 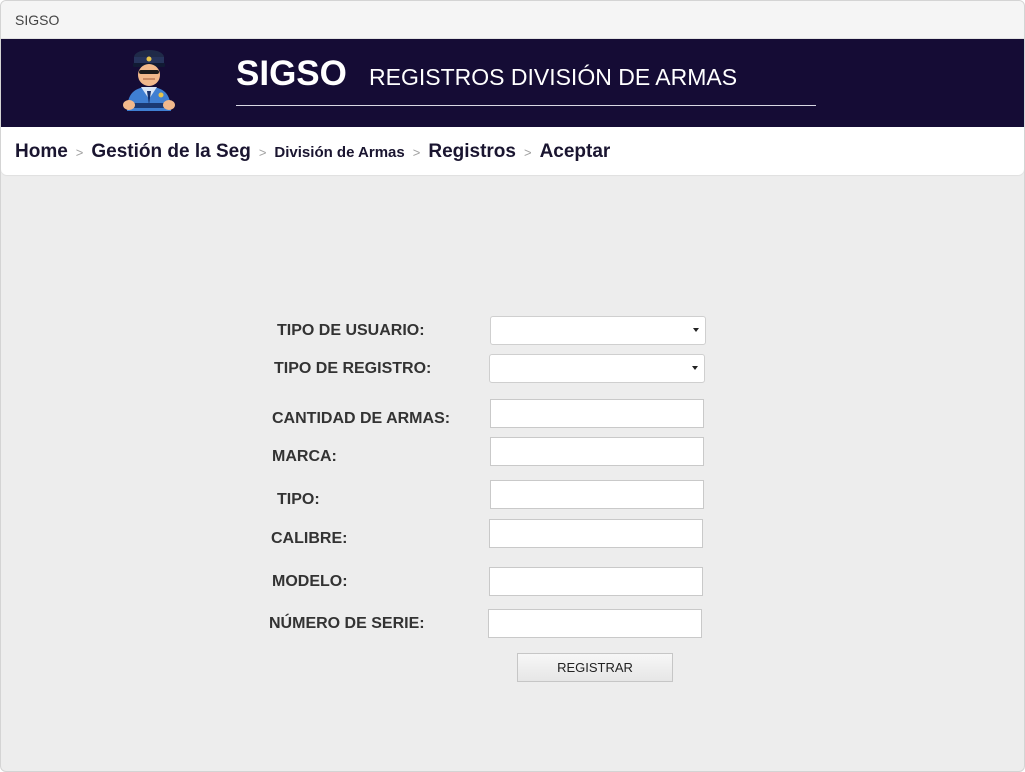 I want to click on window-title: SIGSO, so click(x=37, y=20).